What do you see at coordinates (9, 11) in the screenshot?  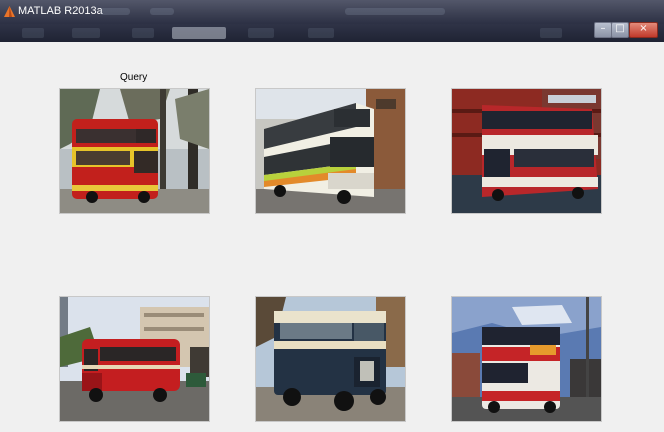 I see `matlab-logo-icon` at bounding box center [9, 11].